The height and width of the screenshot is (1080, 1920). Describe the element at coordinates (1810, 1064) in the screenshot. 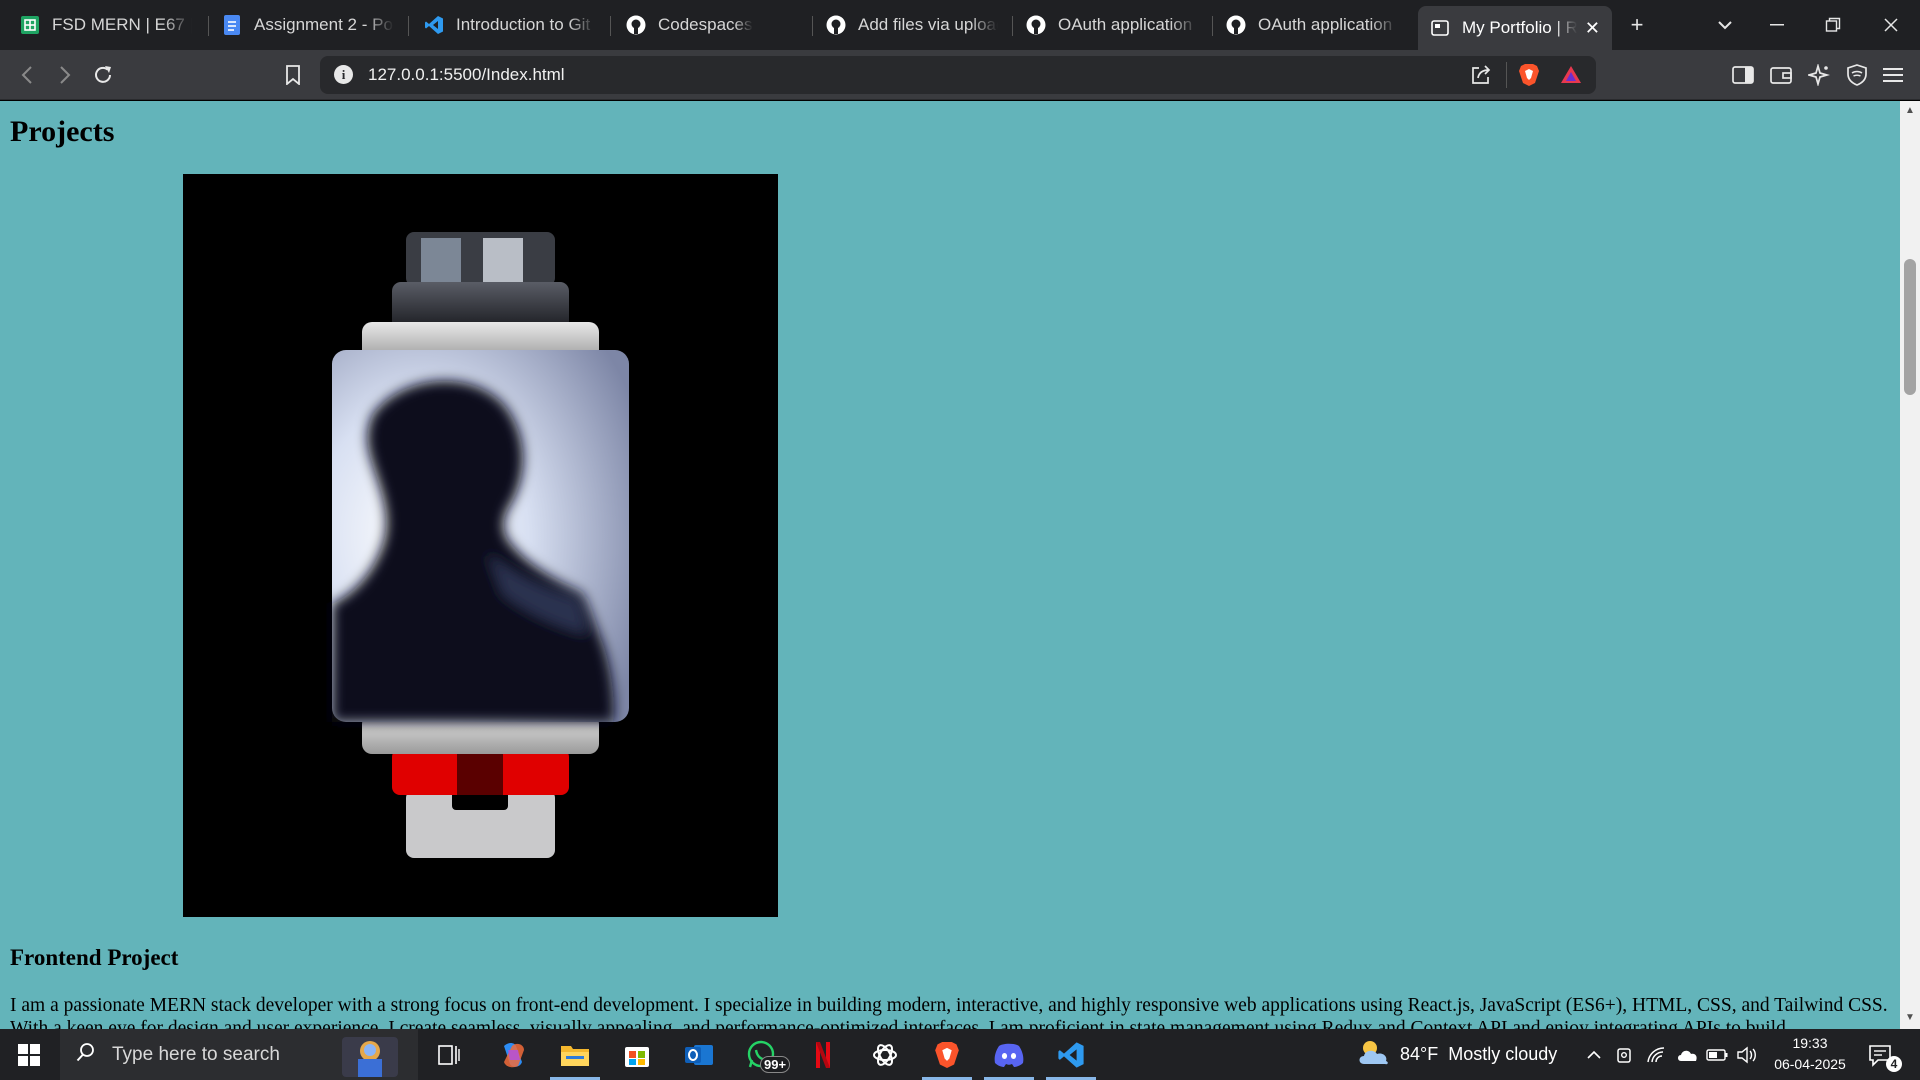

I see `clock-date: 06-04-2025` at that location.